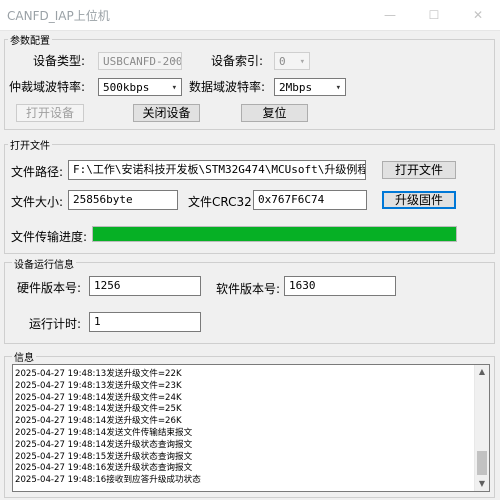 The height and width of the screenshot is (500, 500). Describe the element at coordinates (37, 172) in the screenshot. I see `file-path-label: 文件路径:` at that location.